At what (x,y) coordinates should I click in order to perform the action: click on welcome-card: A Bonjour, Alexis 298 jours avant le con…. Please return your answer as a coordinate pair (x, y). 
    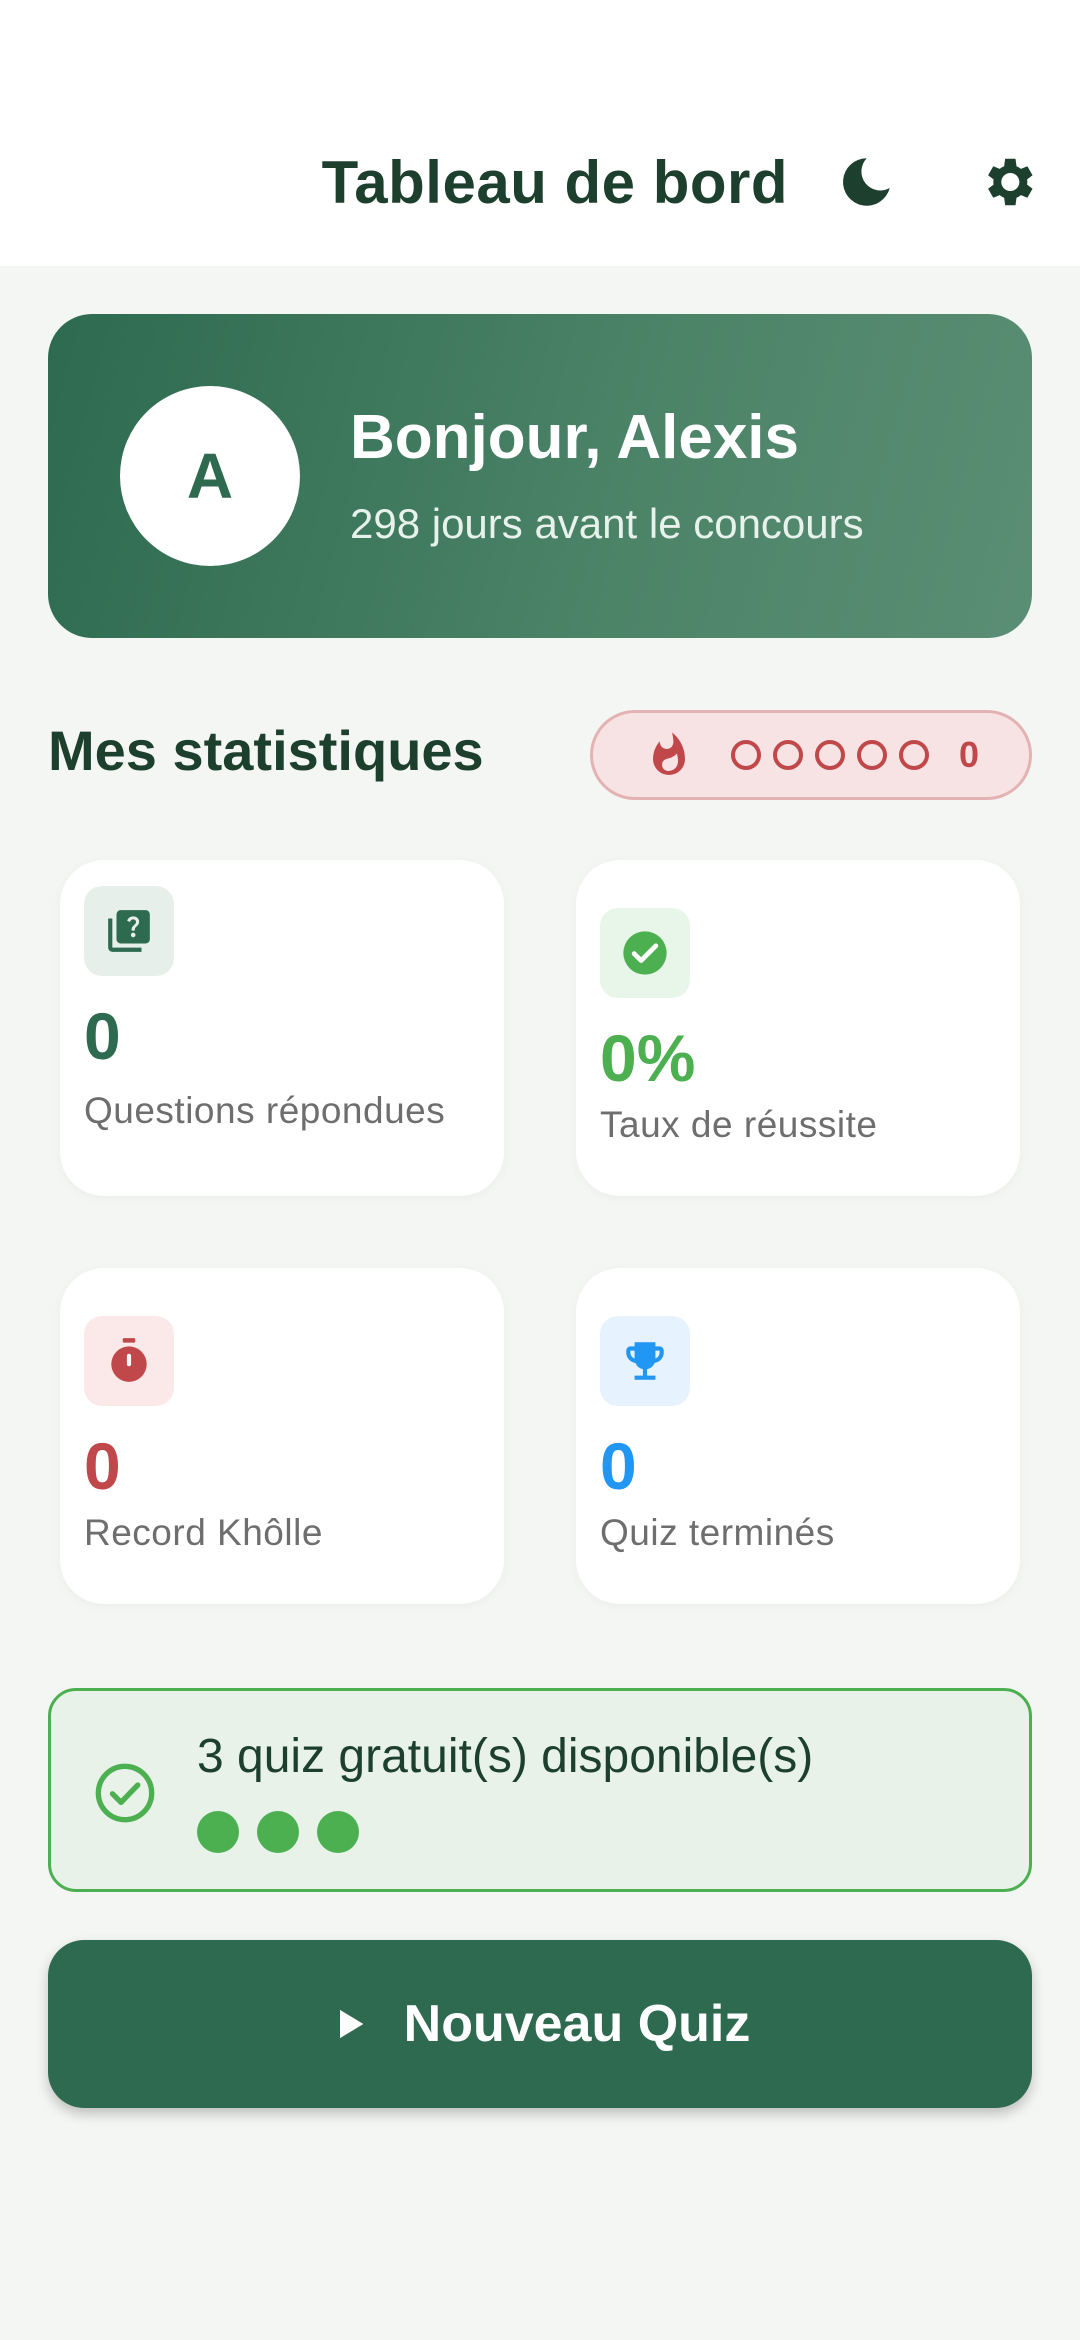
    Looking at the image, I should click on (540, 476).